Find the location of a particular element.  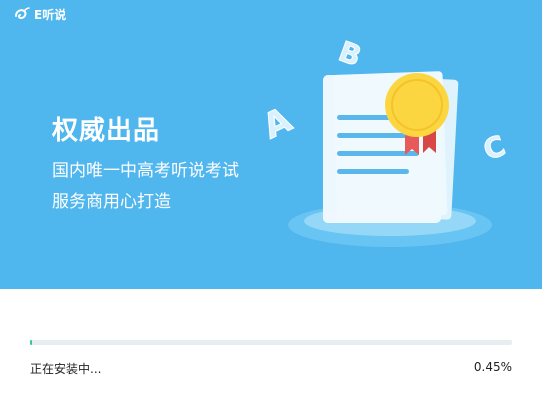

tagline-line-1: 国内唯一中高考听说考试 is located at coordinates (145, 171).